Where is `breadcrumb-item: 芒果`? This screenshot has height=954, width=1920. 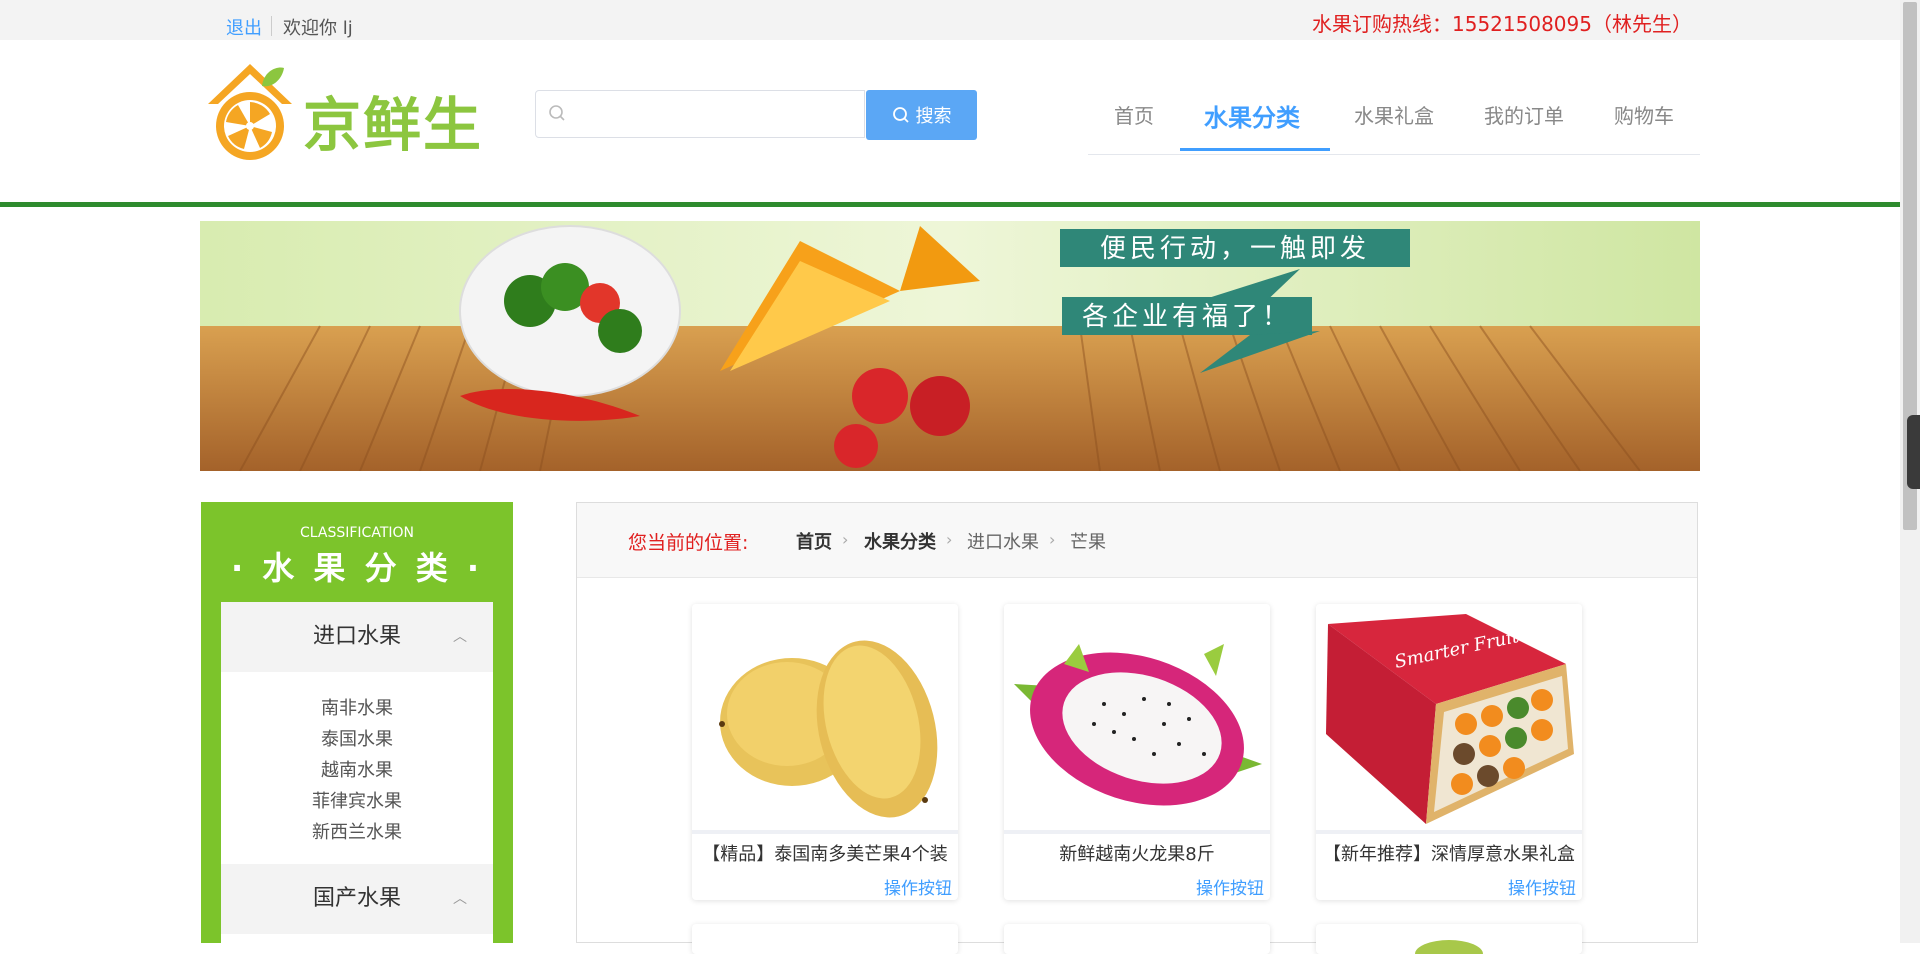
breadcrumb-item: 芒果 is located at coordinates (1088, 542).